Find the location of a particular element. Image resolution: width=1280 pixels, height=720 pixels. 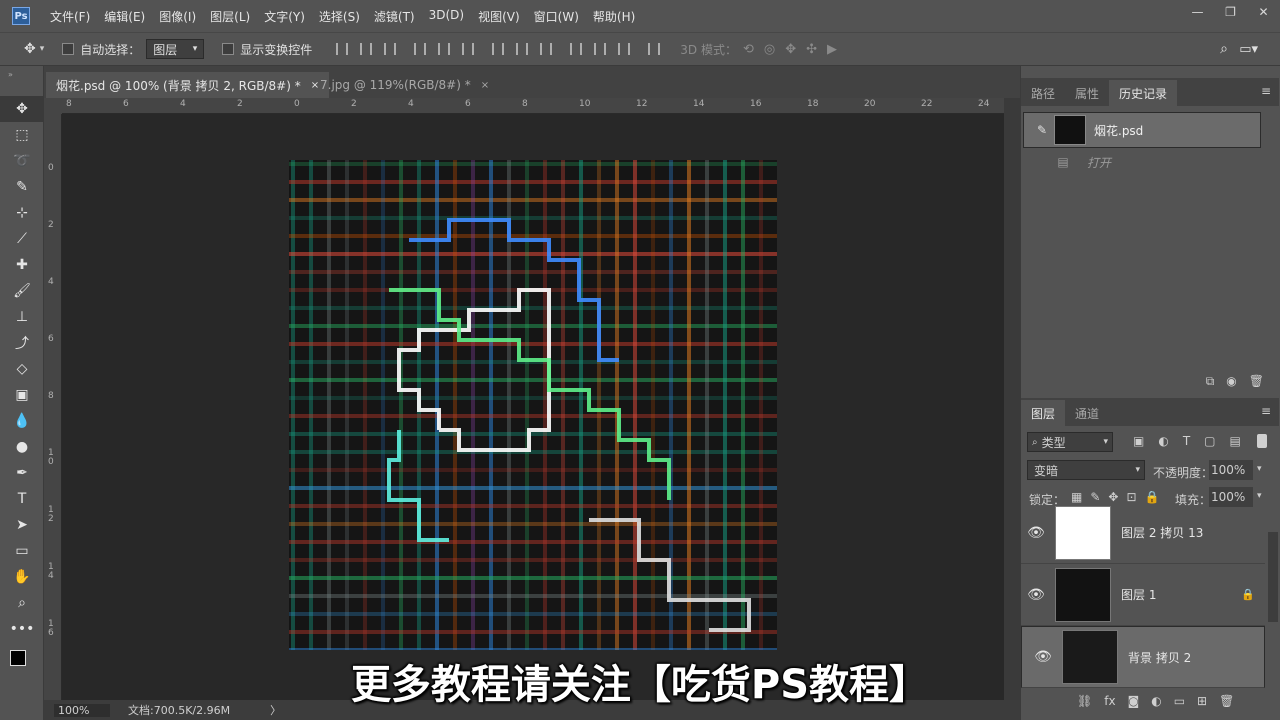

auto-select-dropdown: 图层 ▾ is located at coordinates (175, 49).